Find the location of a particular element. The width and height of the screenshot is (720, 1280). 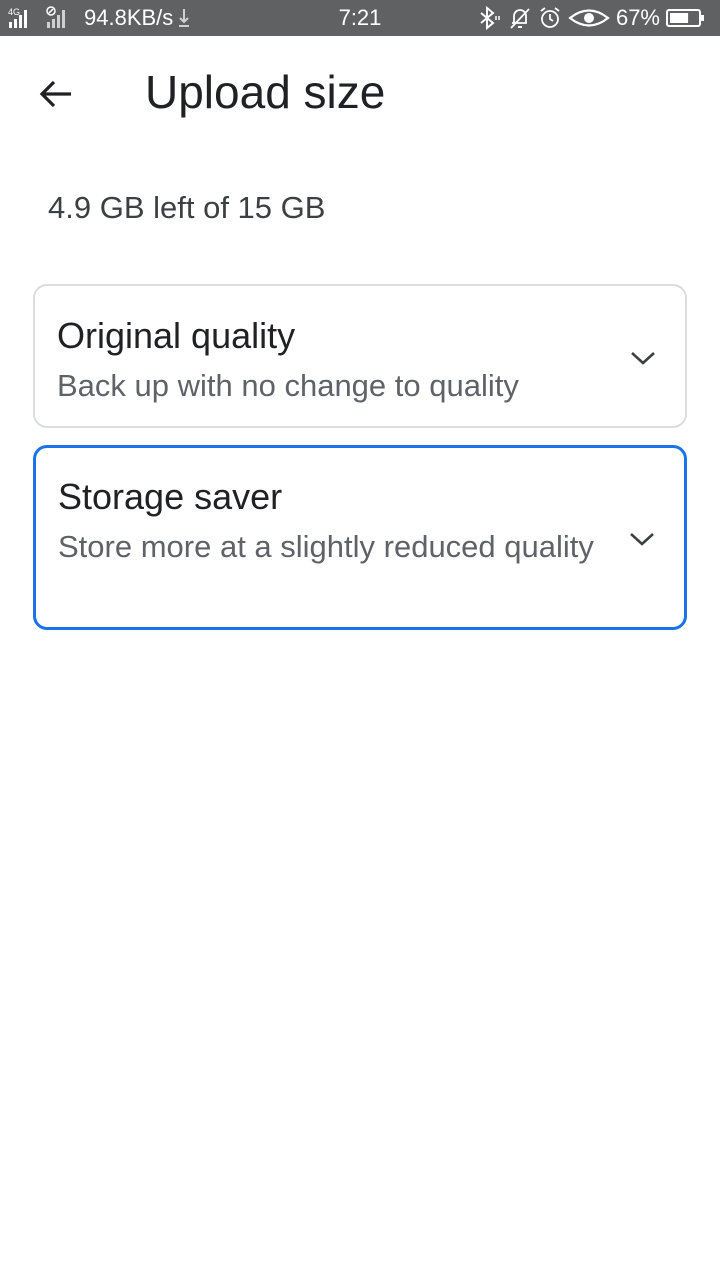

option-subtitle: Store more at a slightly reduced quality is located at coordinates (326, 546).